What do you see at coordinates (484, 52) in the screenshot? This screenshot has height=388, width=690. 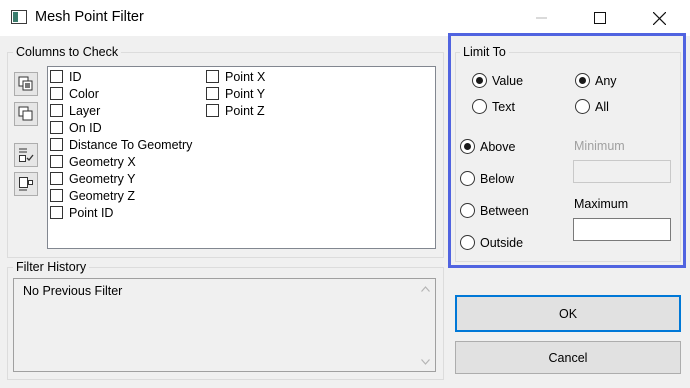 I see `limit-to-label: Limit To` at bounding box center [484, 52].